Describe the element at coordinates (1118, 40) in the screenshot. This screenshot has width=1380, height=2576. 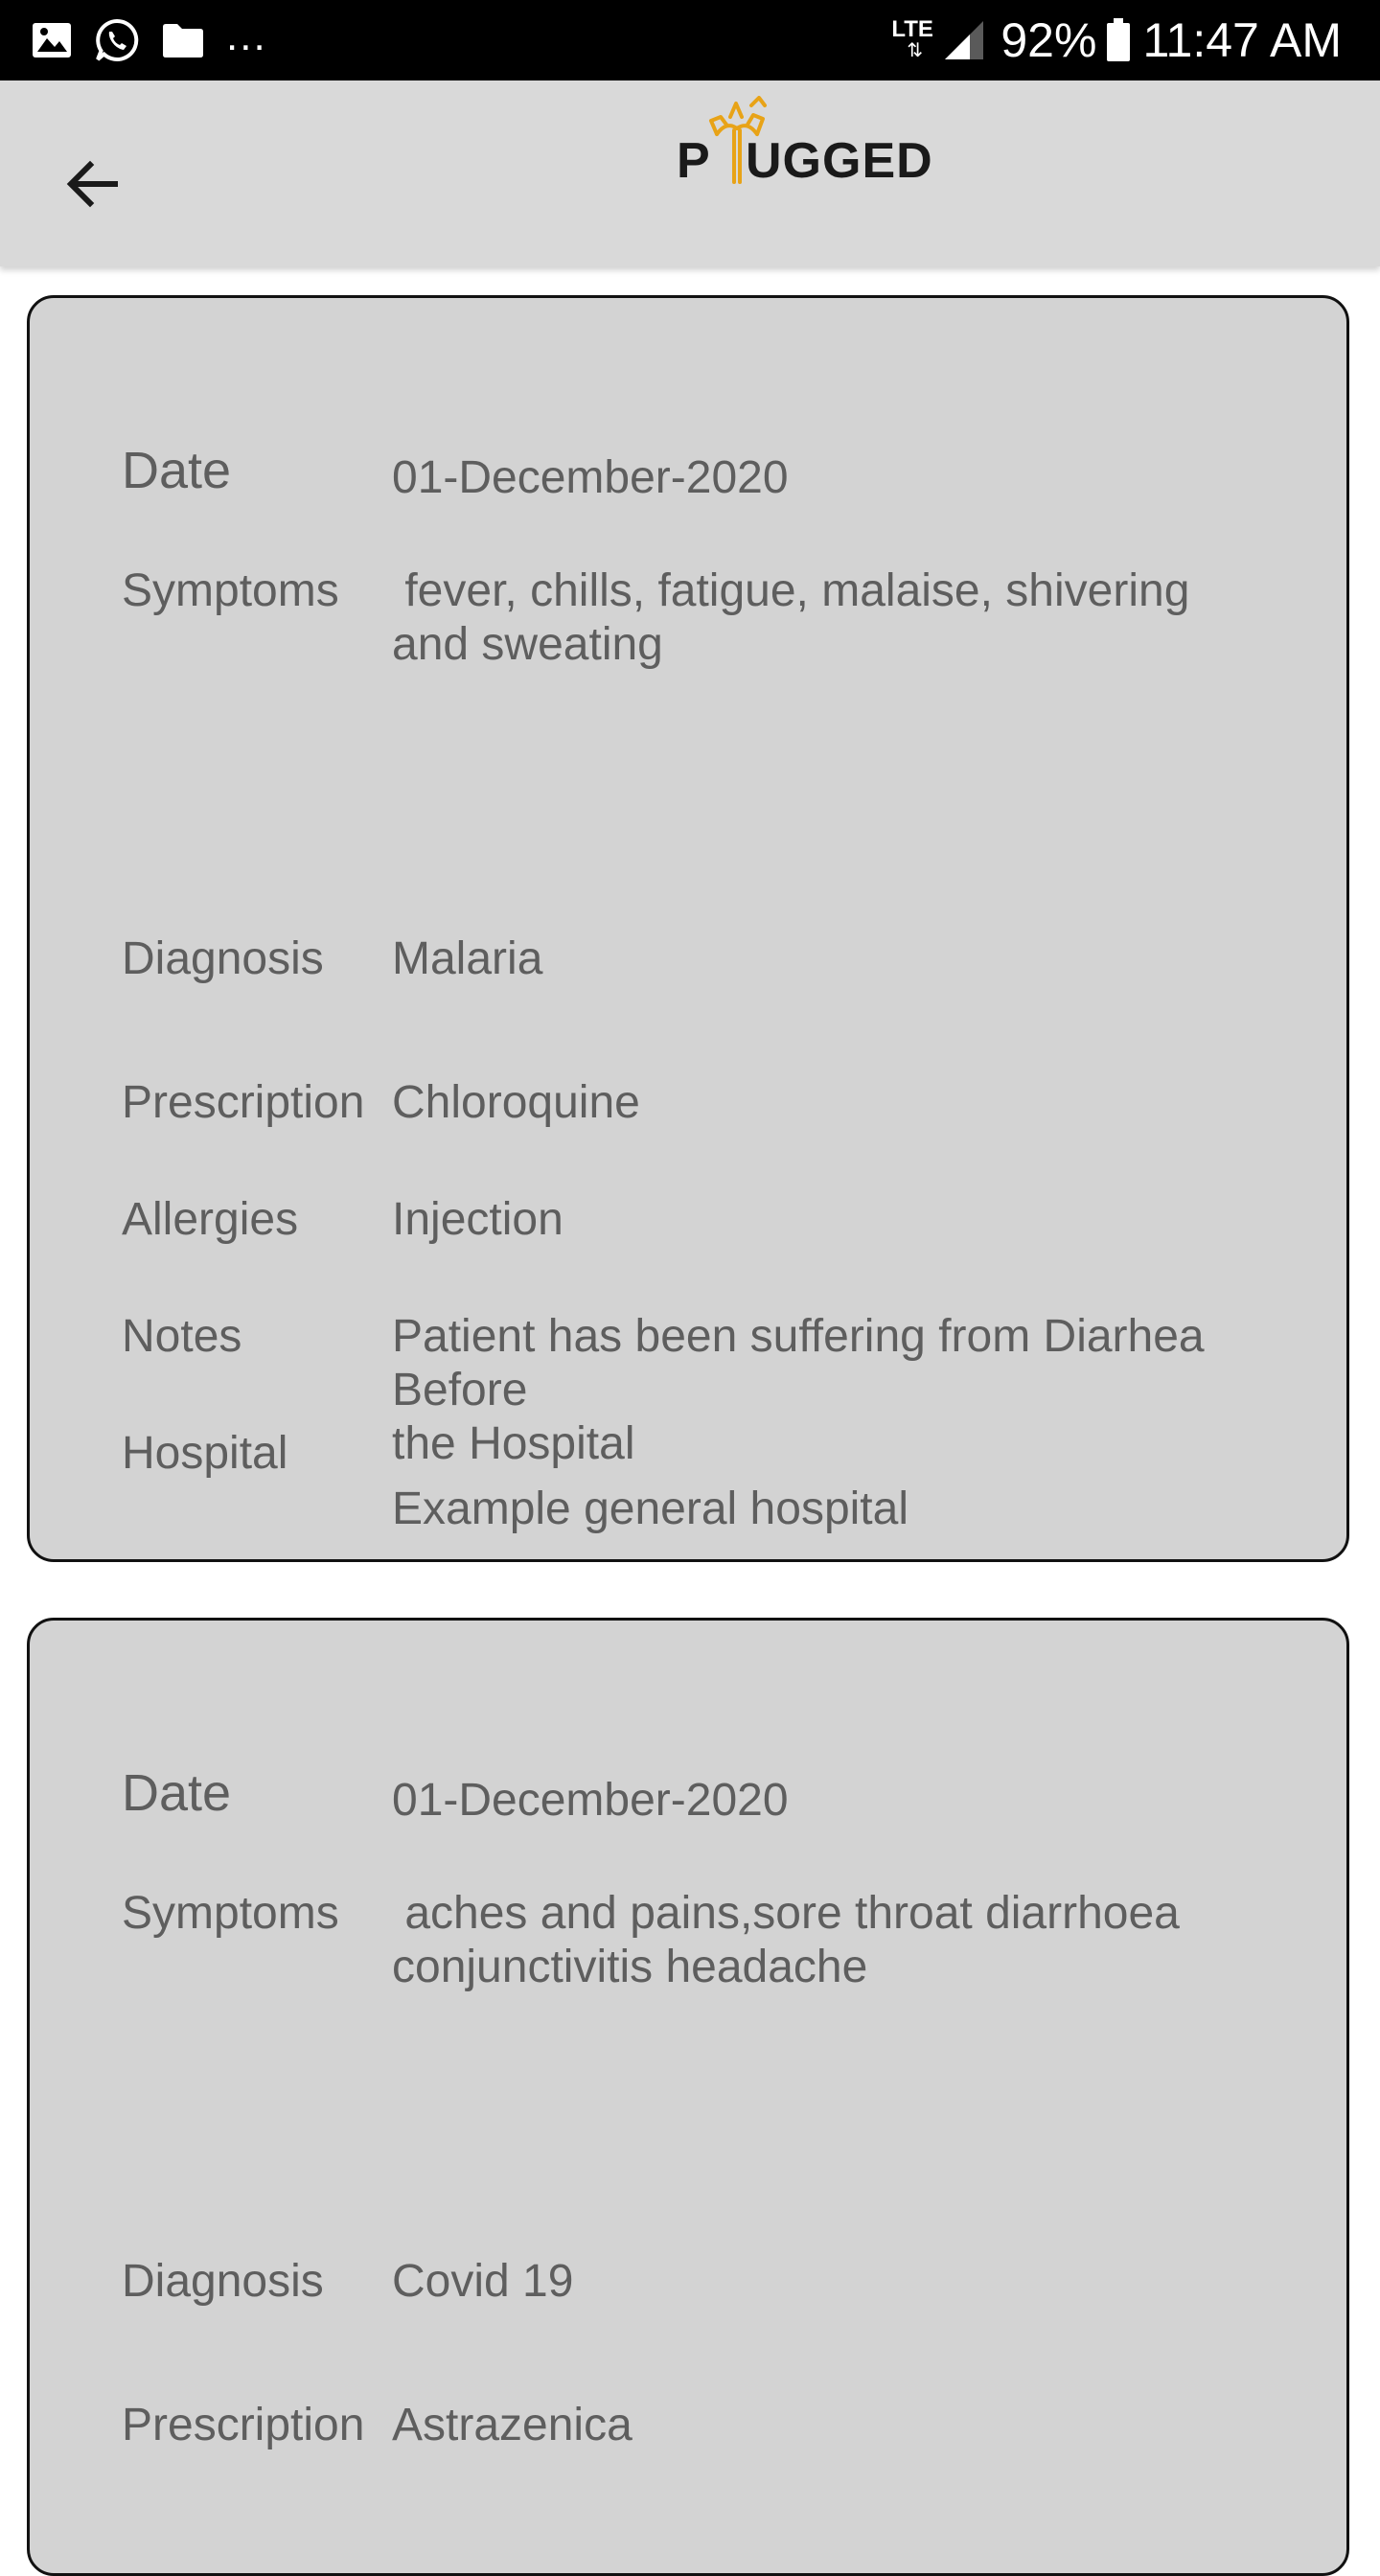
I see `battery-icon` at that location.